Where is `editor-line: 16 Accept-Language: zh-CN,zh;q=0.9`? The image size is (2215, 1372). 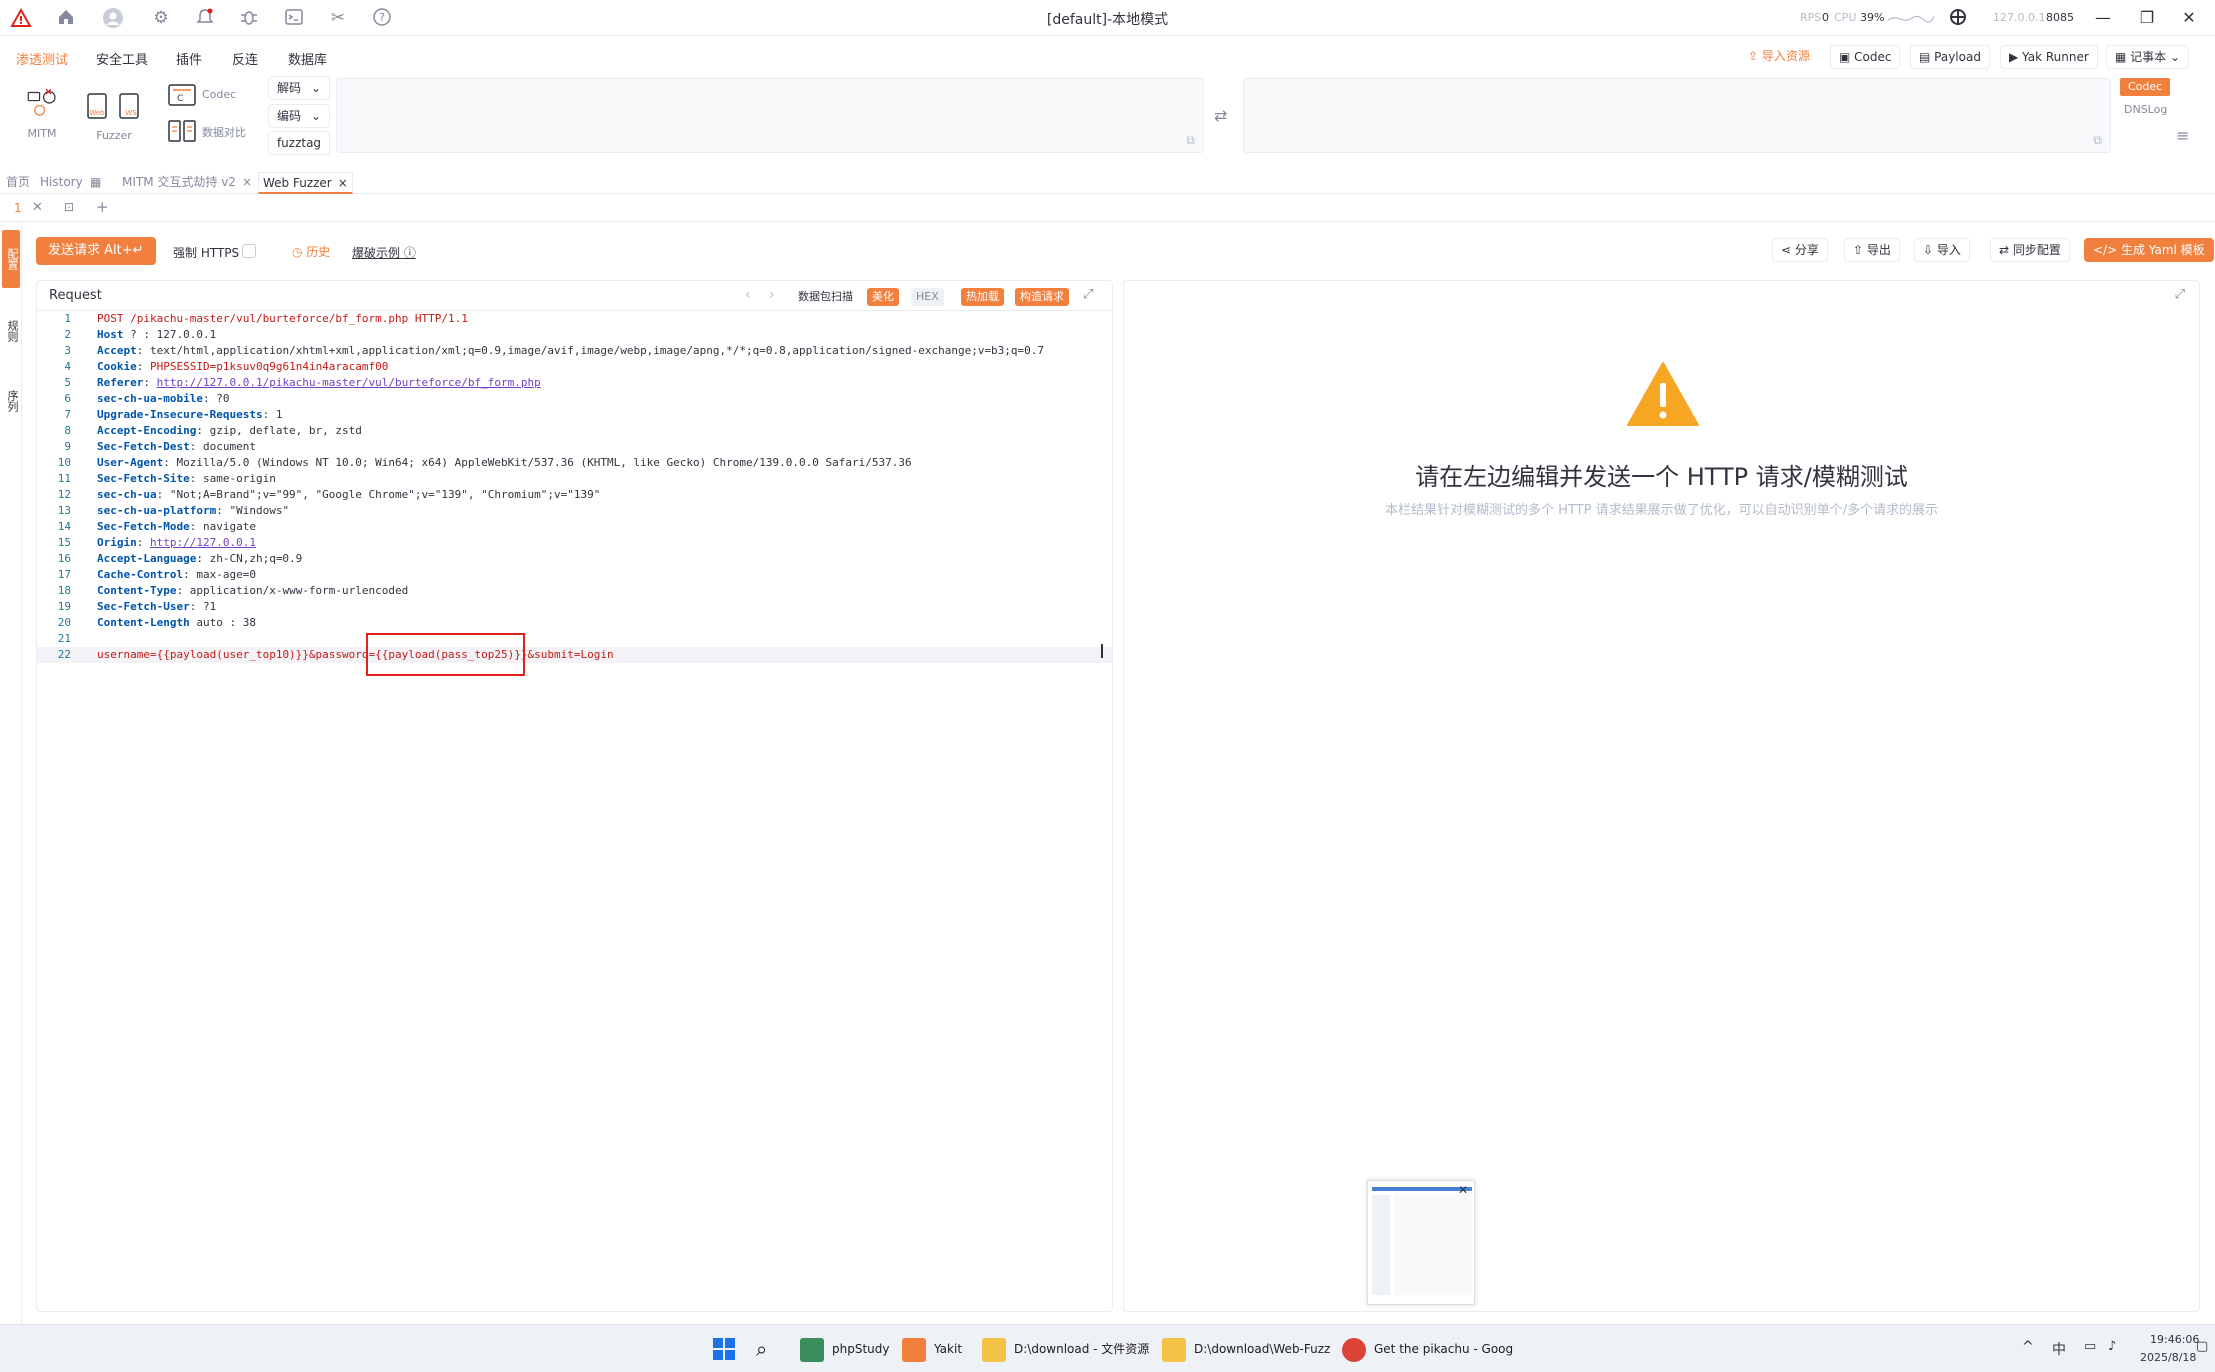 editor-line: 16 Accept-Language: zh-CN,zh;q=0.9 is located at coordinates (574, 559).